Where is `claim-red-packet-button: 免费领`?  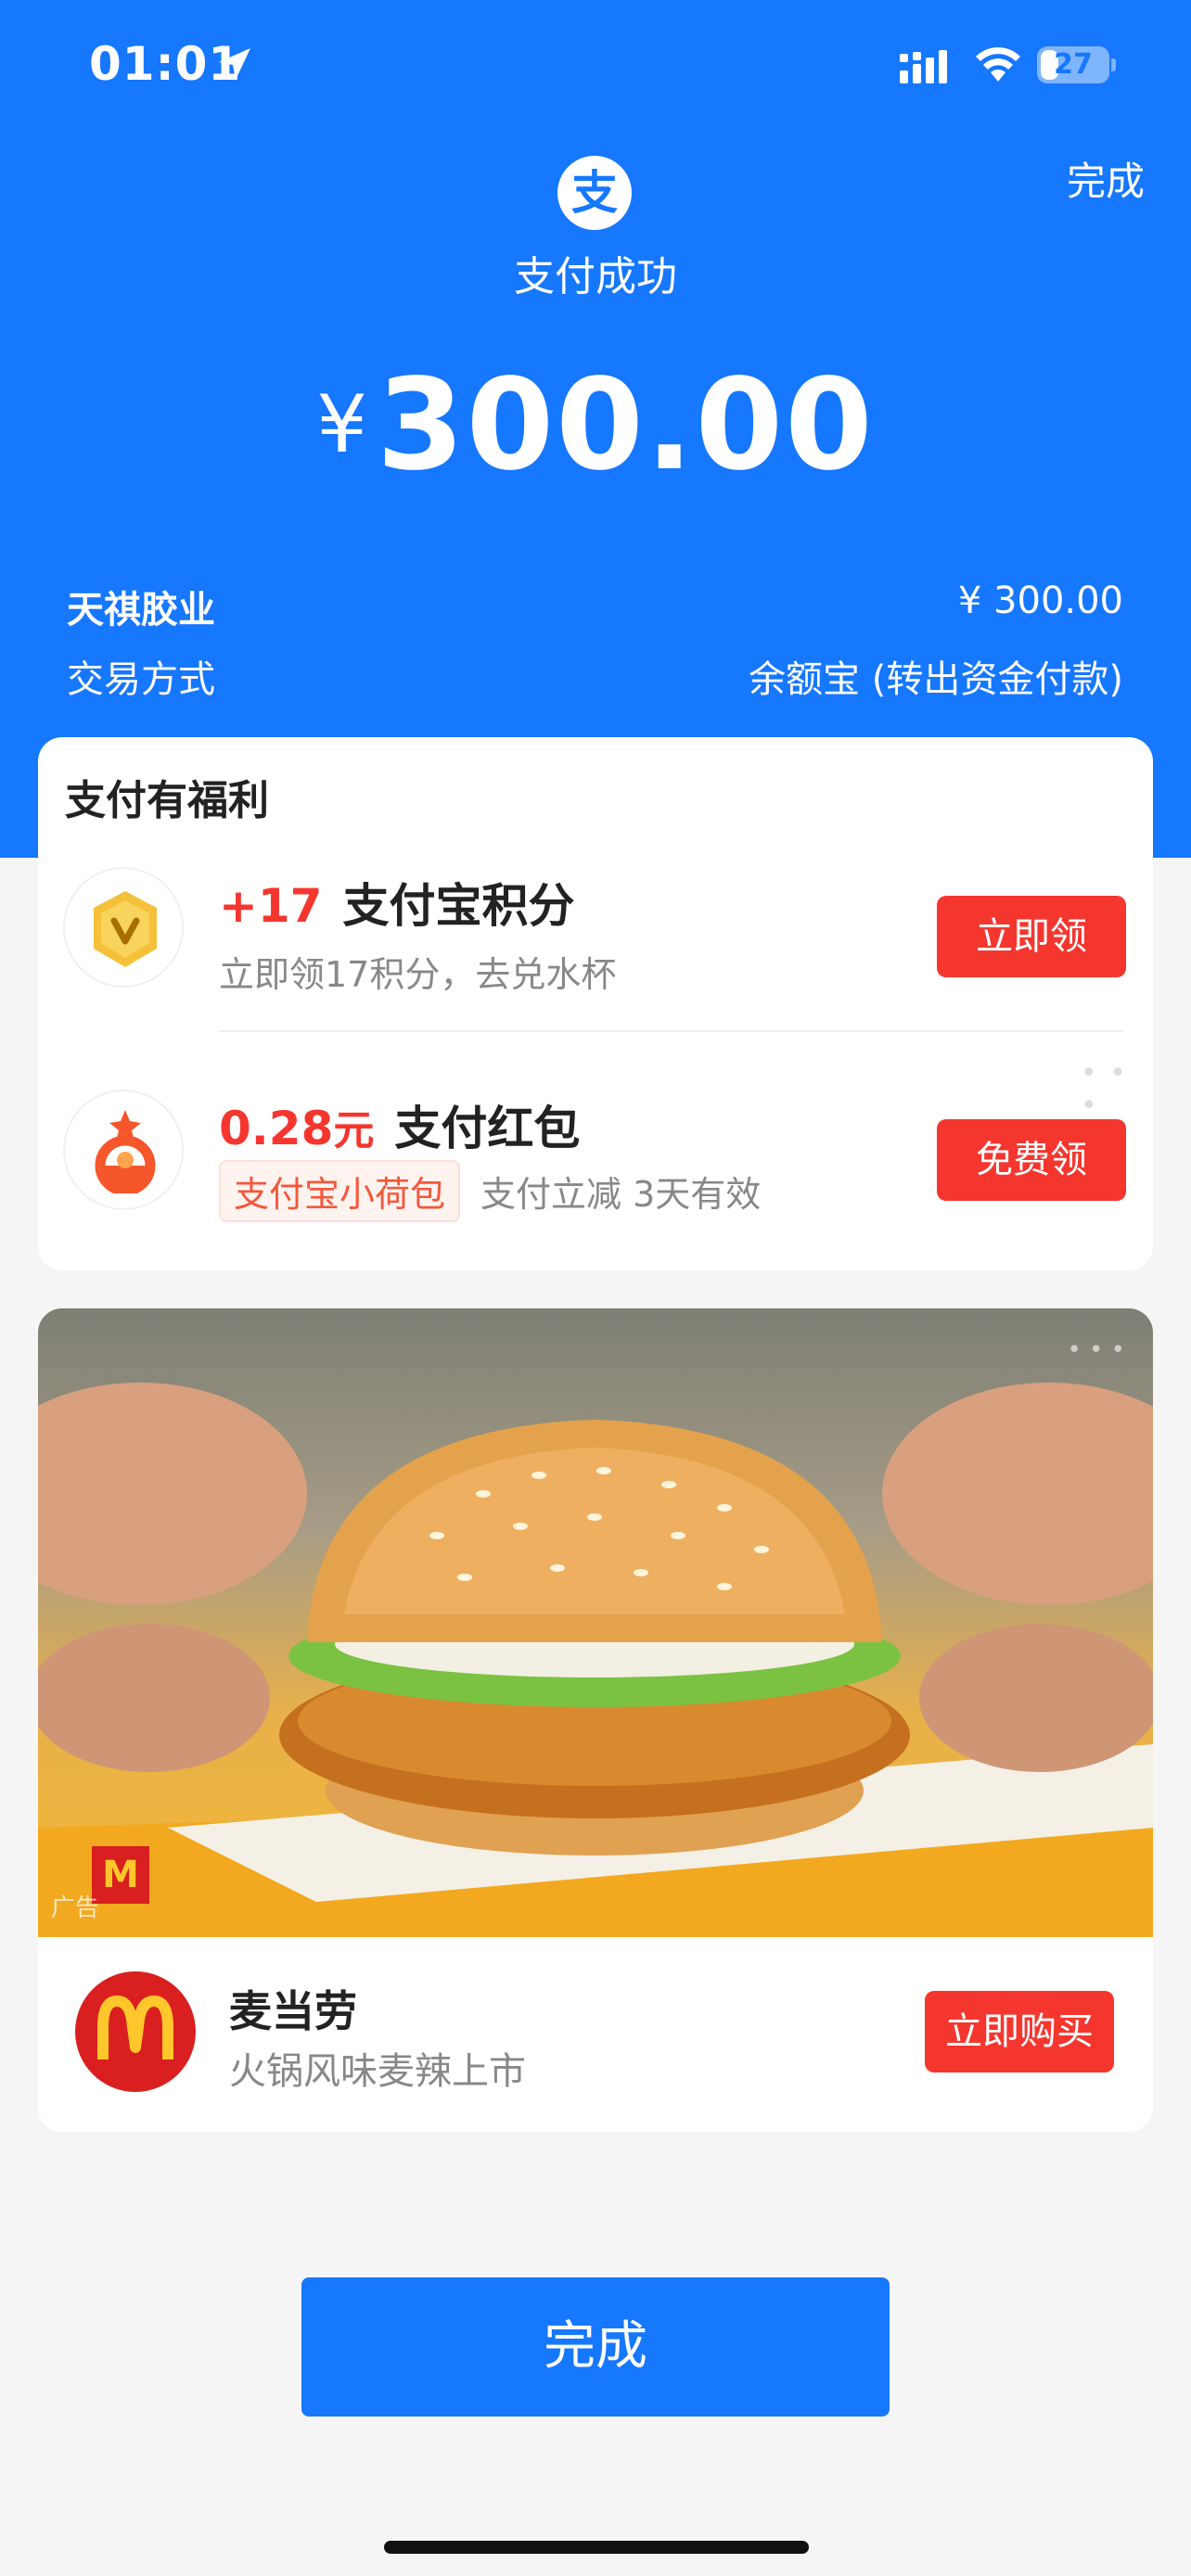 claim-red-packet-button: 免费领 is located at coordinates (1032, 1160).